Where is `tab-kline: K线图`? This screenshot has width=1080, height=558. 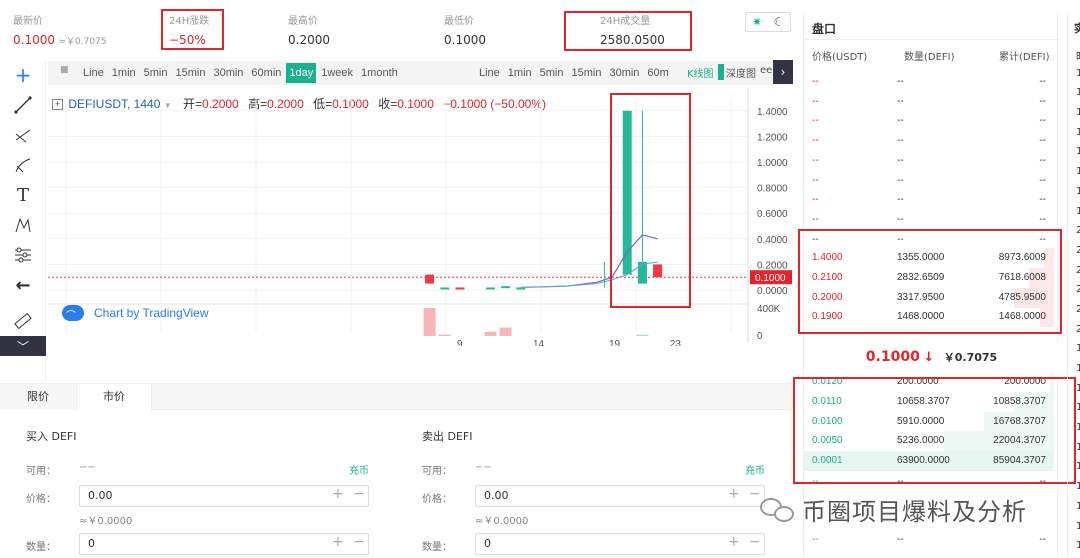
tab-kline: K线图 is located at coordinates (700, 72).